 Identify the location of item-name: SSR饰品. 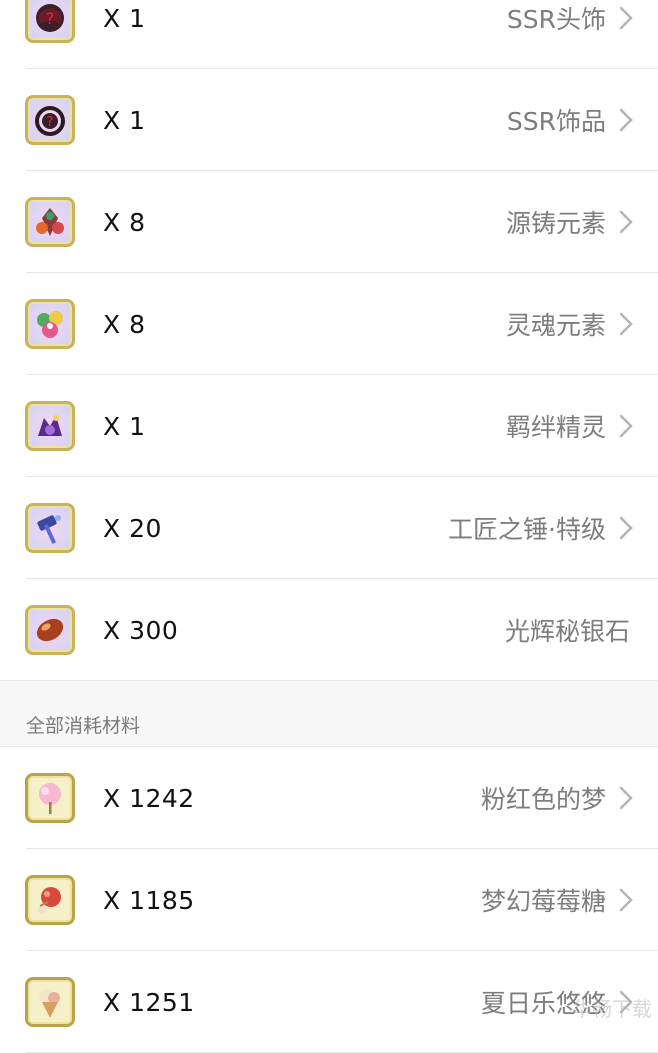
(556, 120).